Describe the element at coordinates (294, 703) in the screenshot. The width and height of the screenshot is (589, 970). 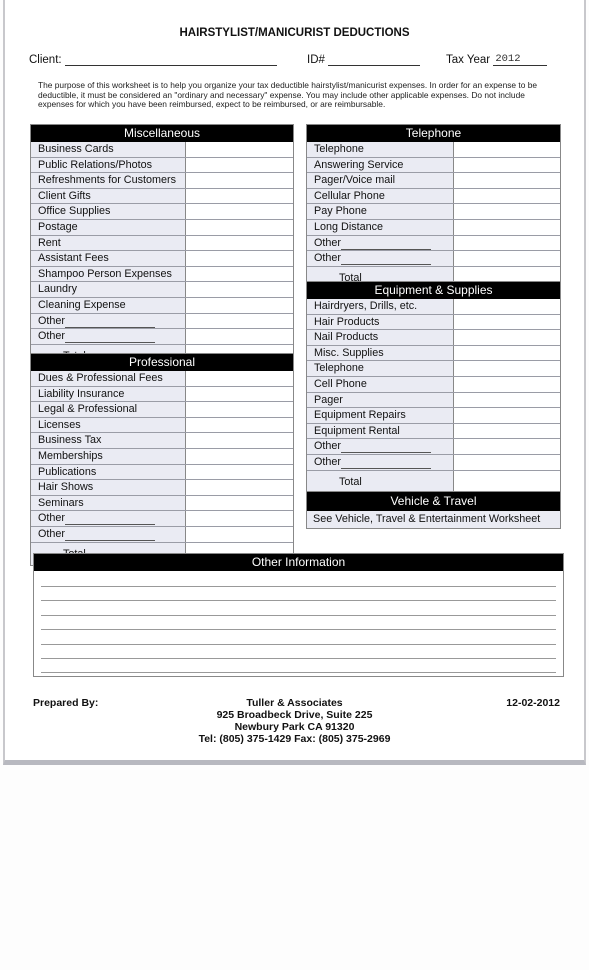
I see `company-name: Tuller & Associates` at that location.